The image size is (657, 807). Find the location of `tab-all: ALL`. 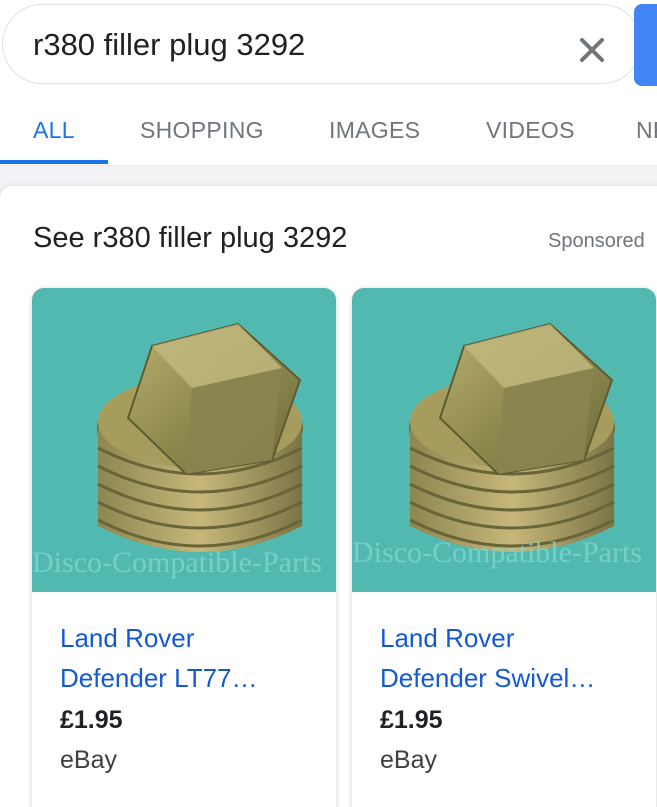

tab-all: ALL is located at coordinates (54, 130).